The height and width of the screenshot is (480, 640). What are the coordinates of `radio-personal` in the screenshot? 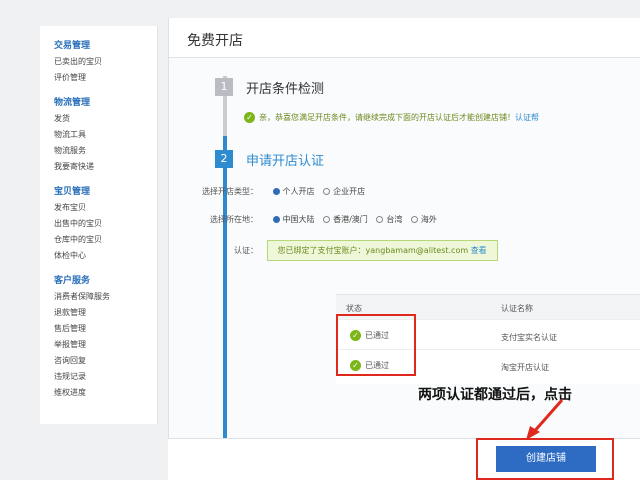 It's located at (276, 191).